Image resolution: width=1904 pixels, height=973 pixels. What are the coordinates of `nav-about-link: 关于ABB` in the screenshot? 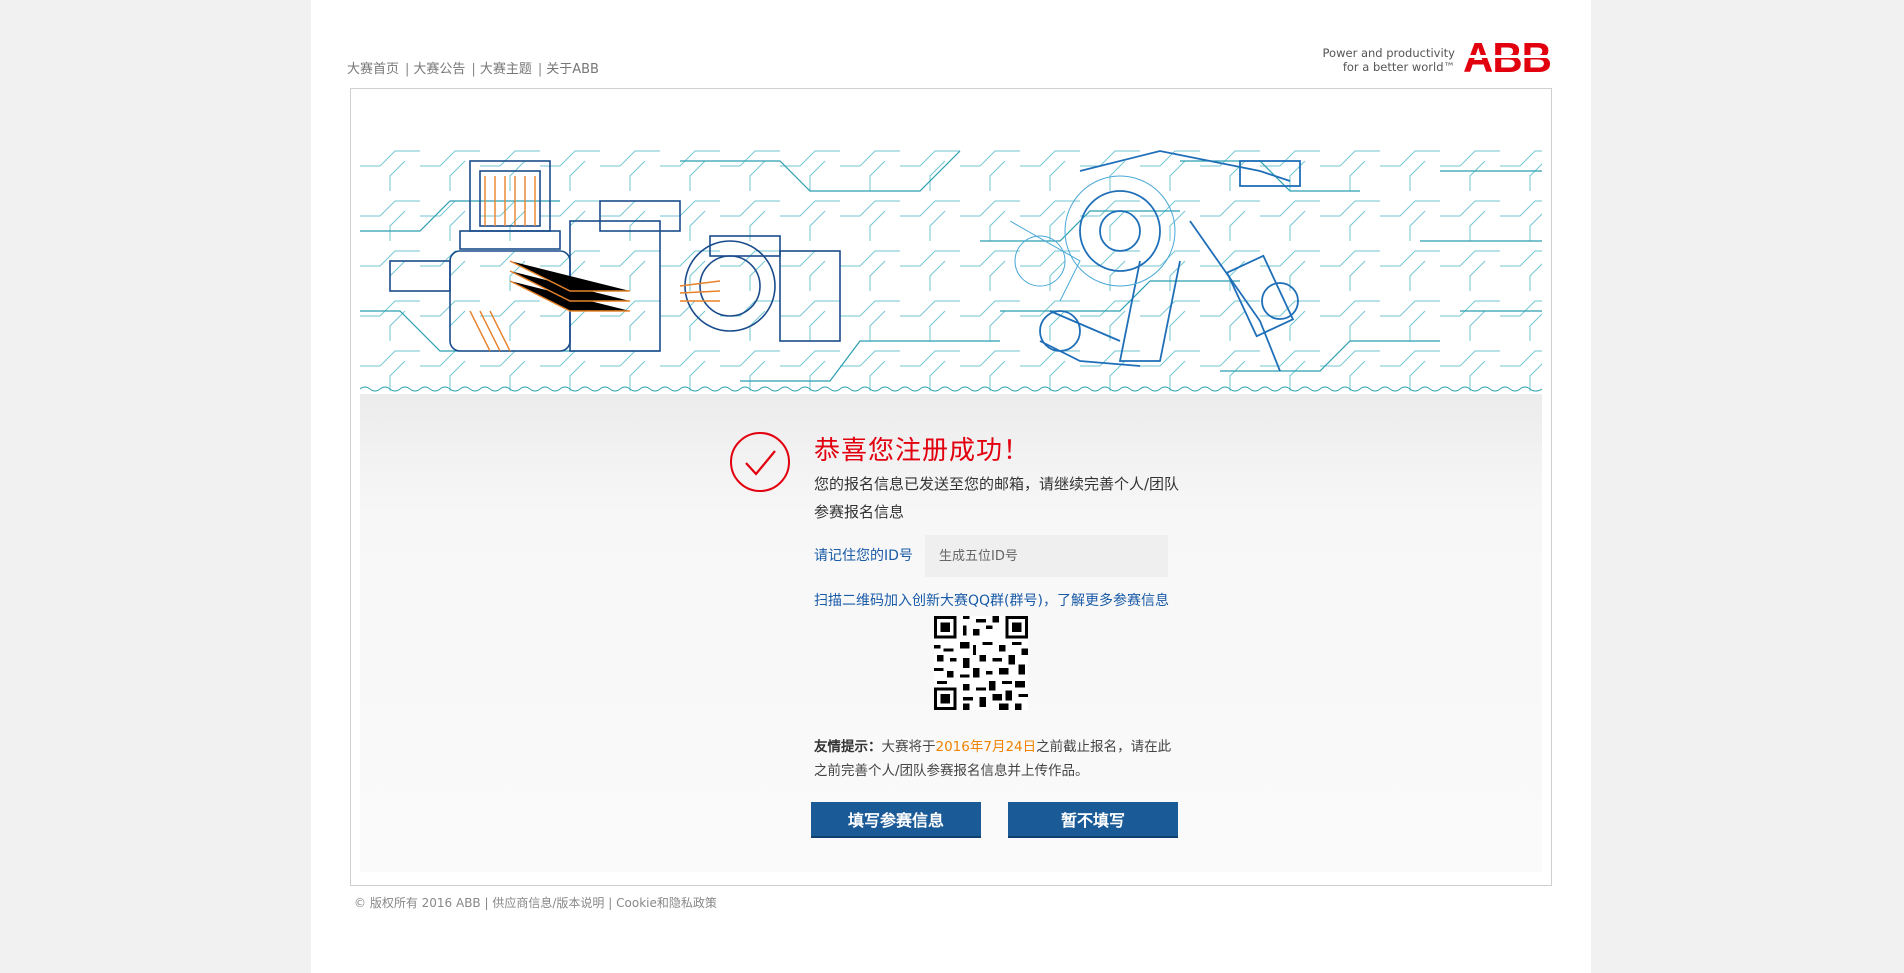 It's located at (572, 69).